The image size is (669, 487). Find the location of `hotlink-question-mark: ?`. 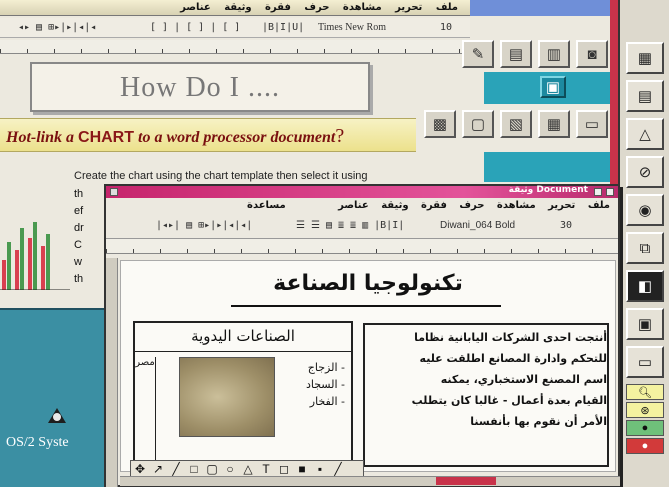

hotlink-question-mark: ? is located at coordinates (340, 136).